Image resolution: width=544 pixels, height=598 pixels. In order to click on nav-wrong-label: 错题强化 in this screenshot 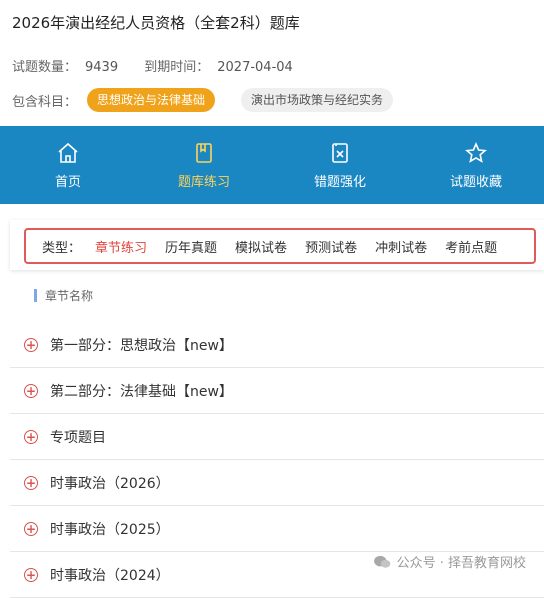, I will do `click(339, 182)`.